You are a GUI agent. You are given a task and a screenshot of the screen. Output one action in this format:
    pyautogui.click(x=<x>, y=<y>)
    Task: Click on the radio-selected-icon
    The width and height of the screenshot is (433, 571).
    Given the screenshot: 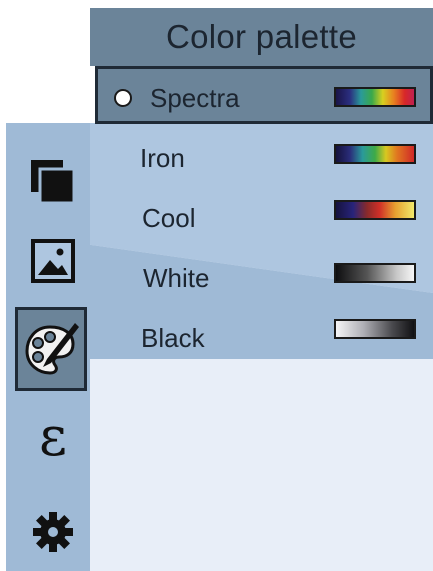 What is the action you would take?
    pyautogui.click(x=123, y=98)
    